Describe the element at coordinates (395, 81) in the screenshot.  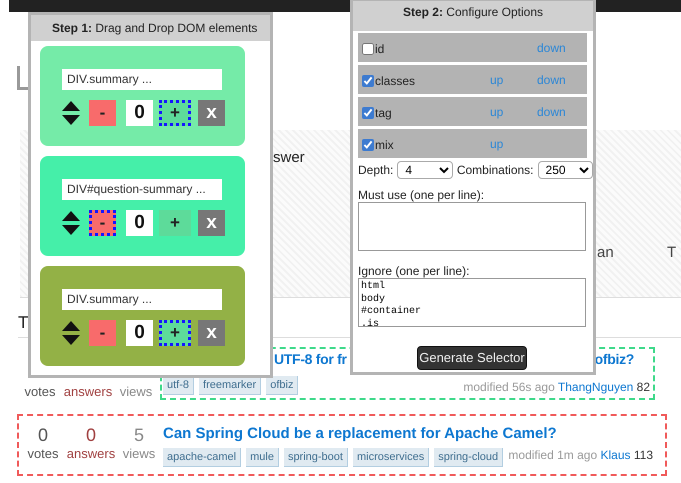
I see `option-label: classes` at that location.